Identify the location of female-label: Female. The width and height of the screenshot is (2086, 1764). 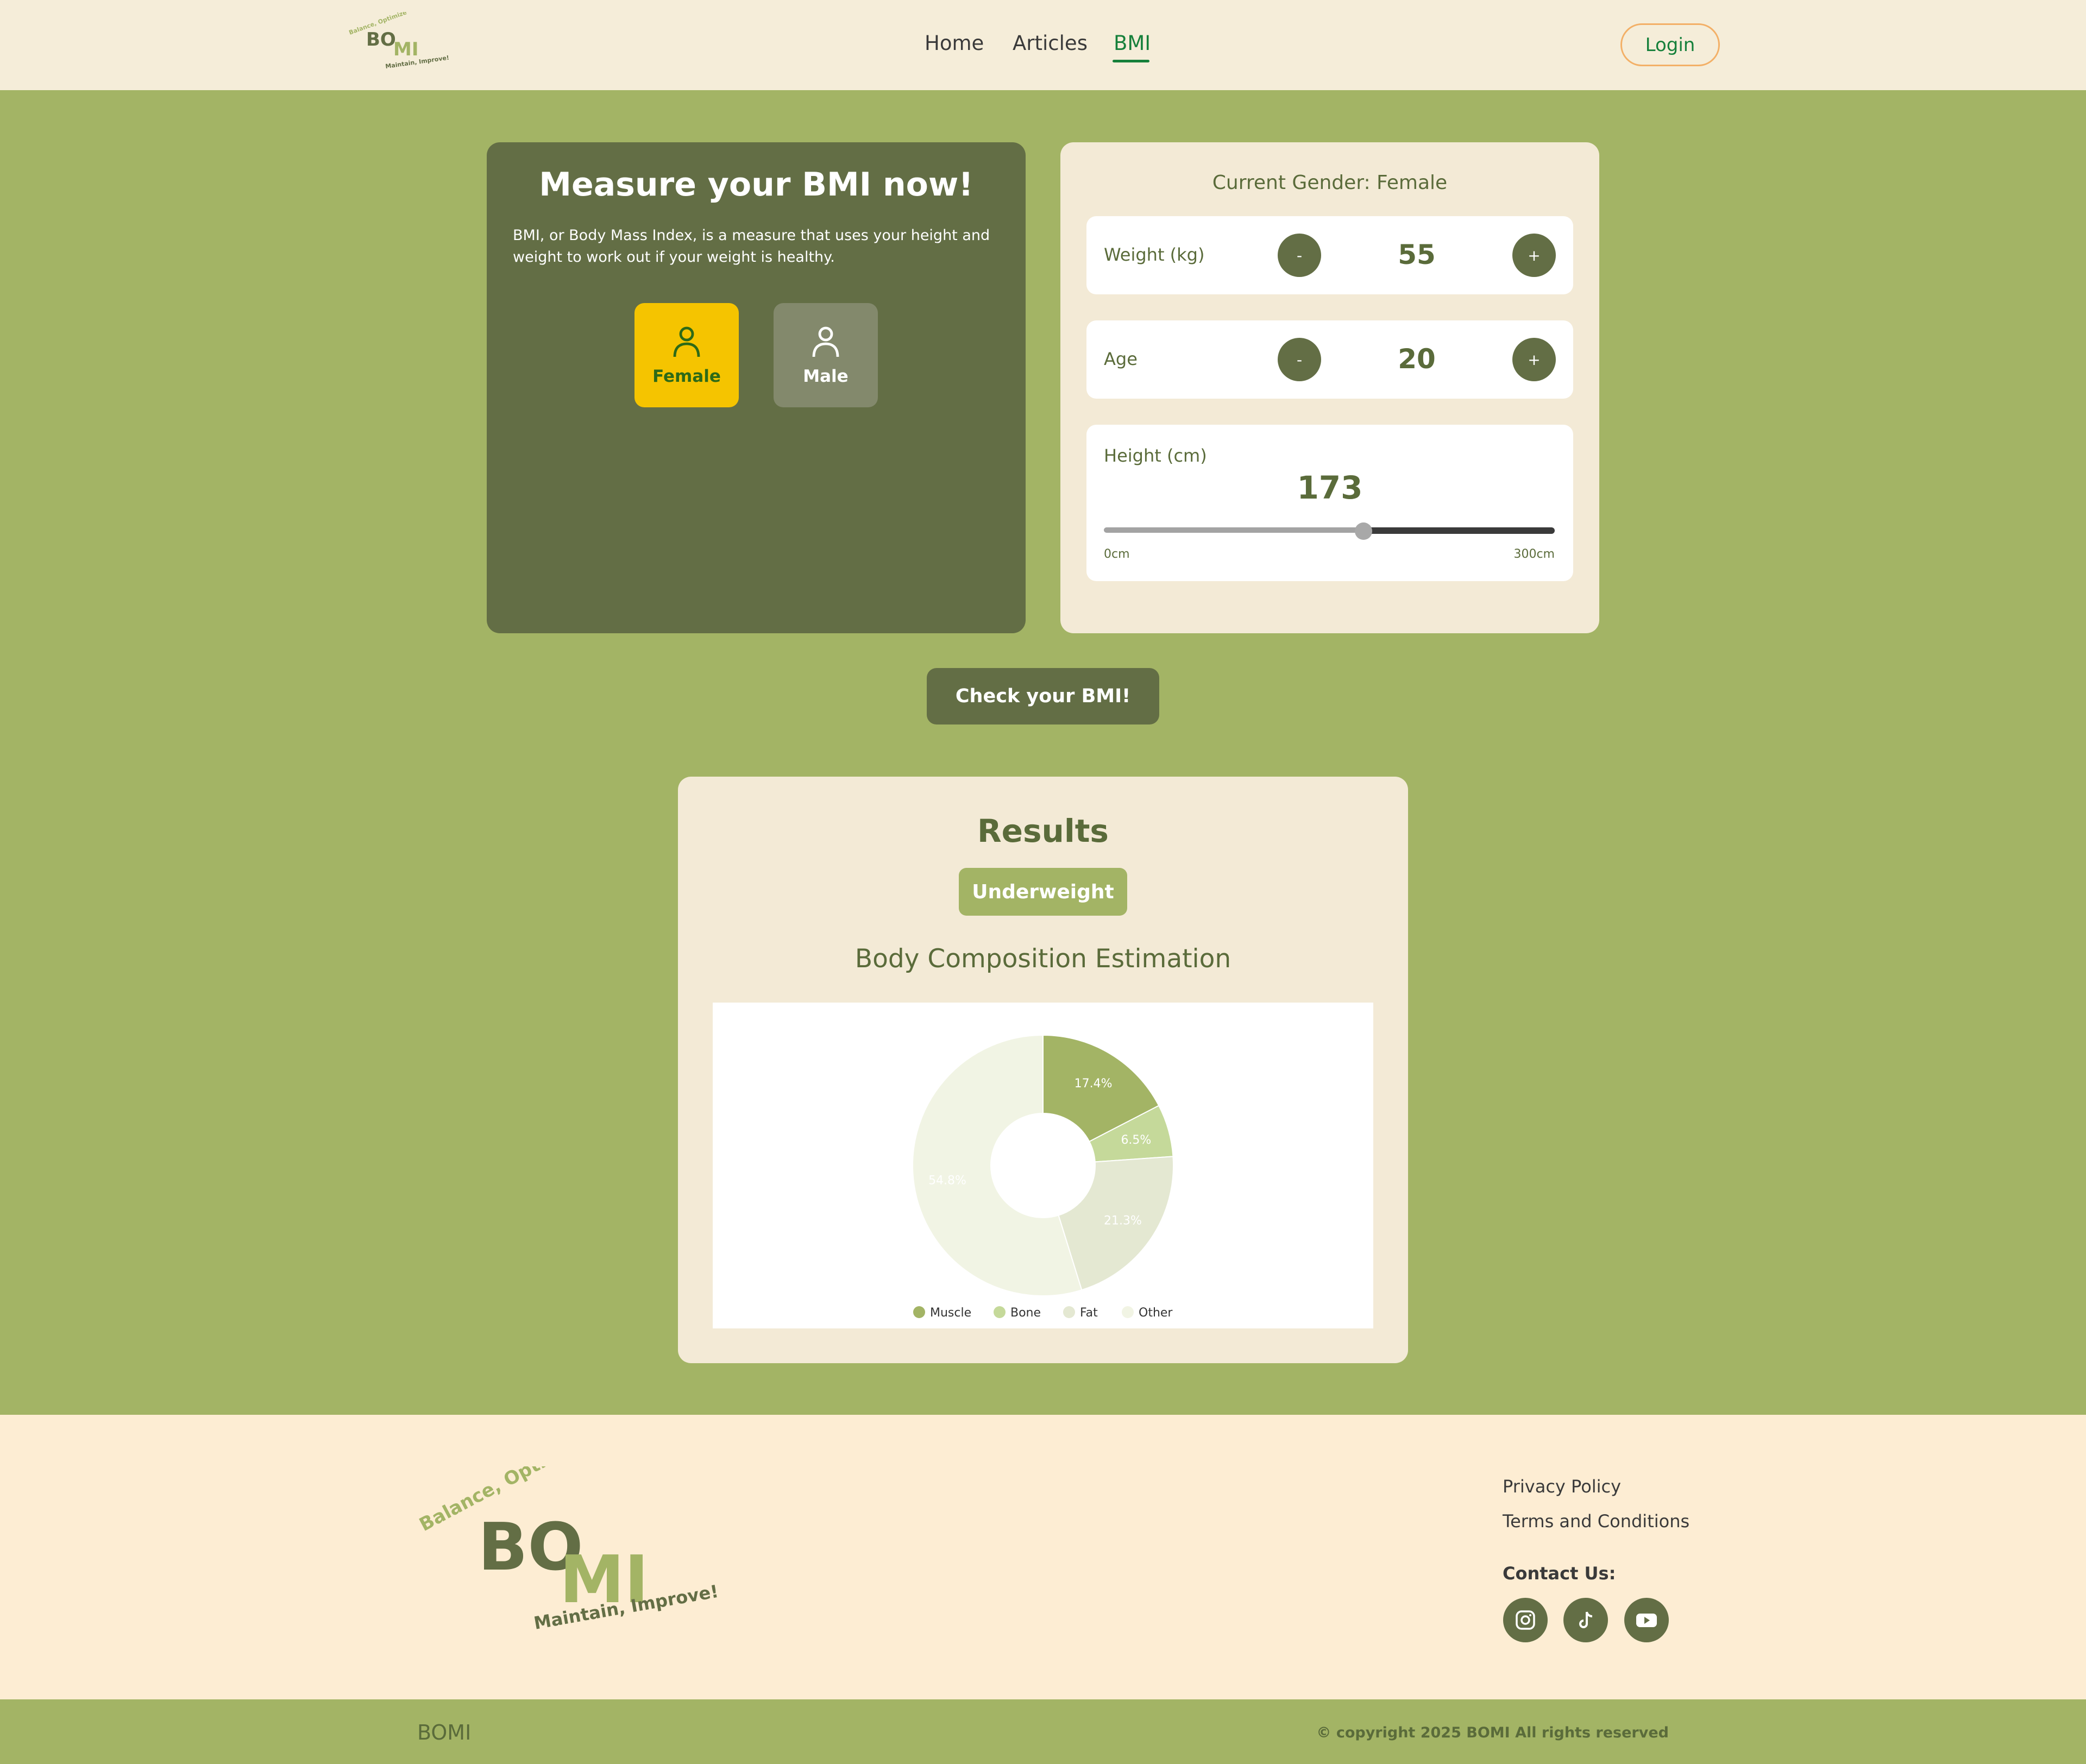
(686, 376).